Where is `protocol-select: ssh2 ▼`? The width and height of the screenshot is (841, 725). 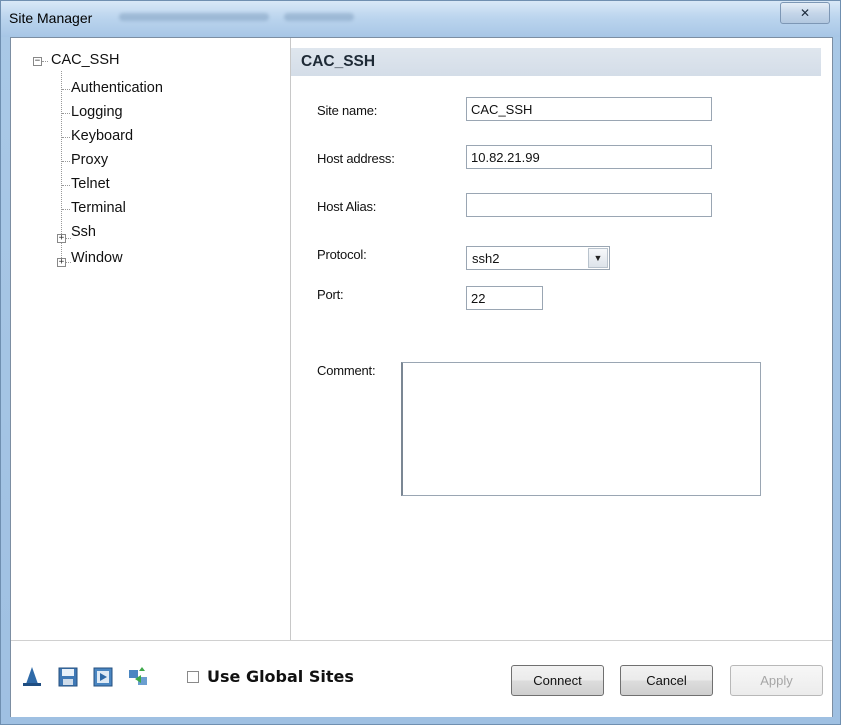
protocol-select: ssh2 ▼ is located at coordinates (538, 258).